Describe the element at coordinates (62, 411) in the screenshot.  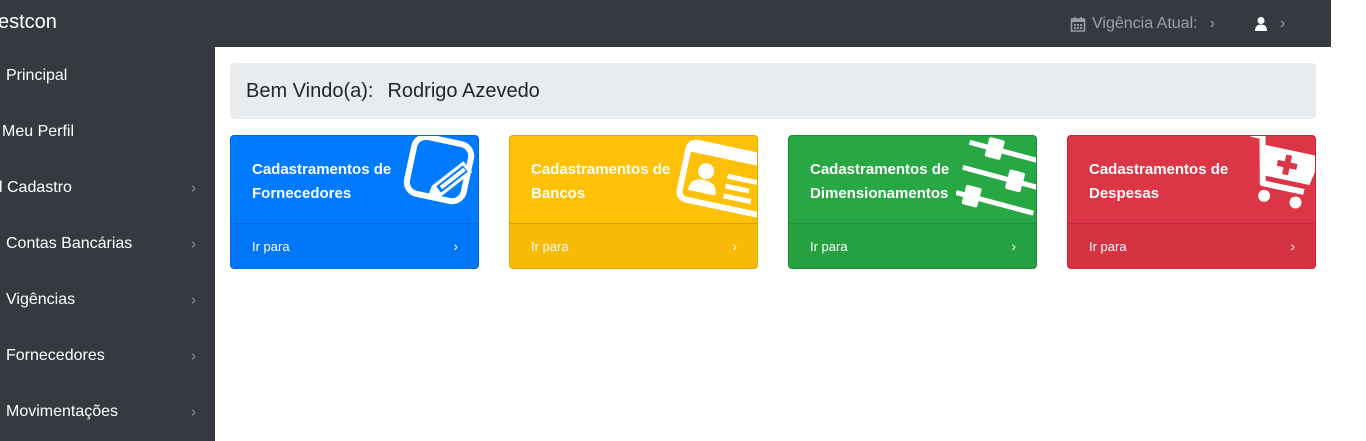
I see `sidebar-item-label: Movimentações` at that location.